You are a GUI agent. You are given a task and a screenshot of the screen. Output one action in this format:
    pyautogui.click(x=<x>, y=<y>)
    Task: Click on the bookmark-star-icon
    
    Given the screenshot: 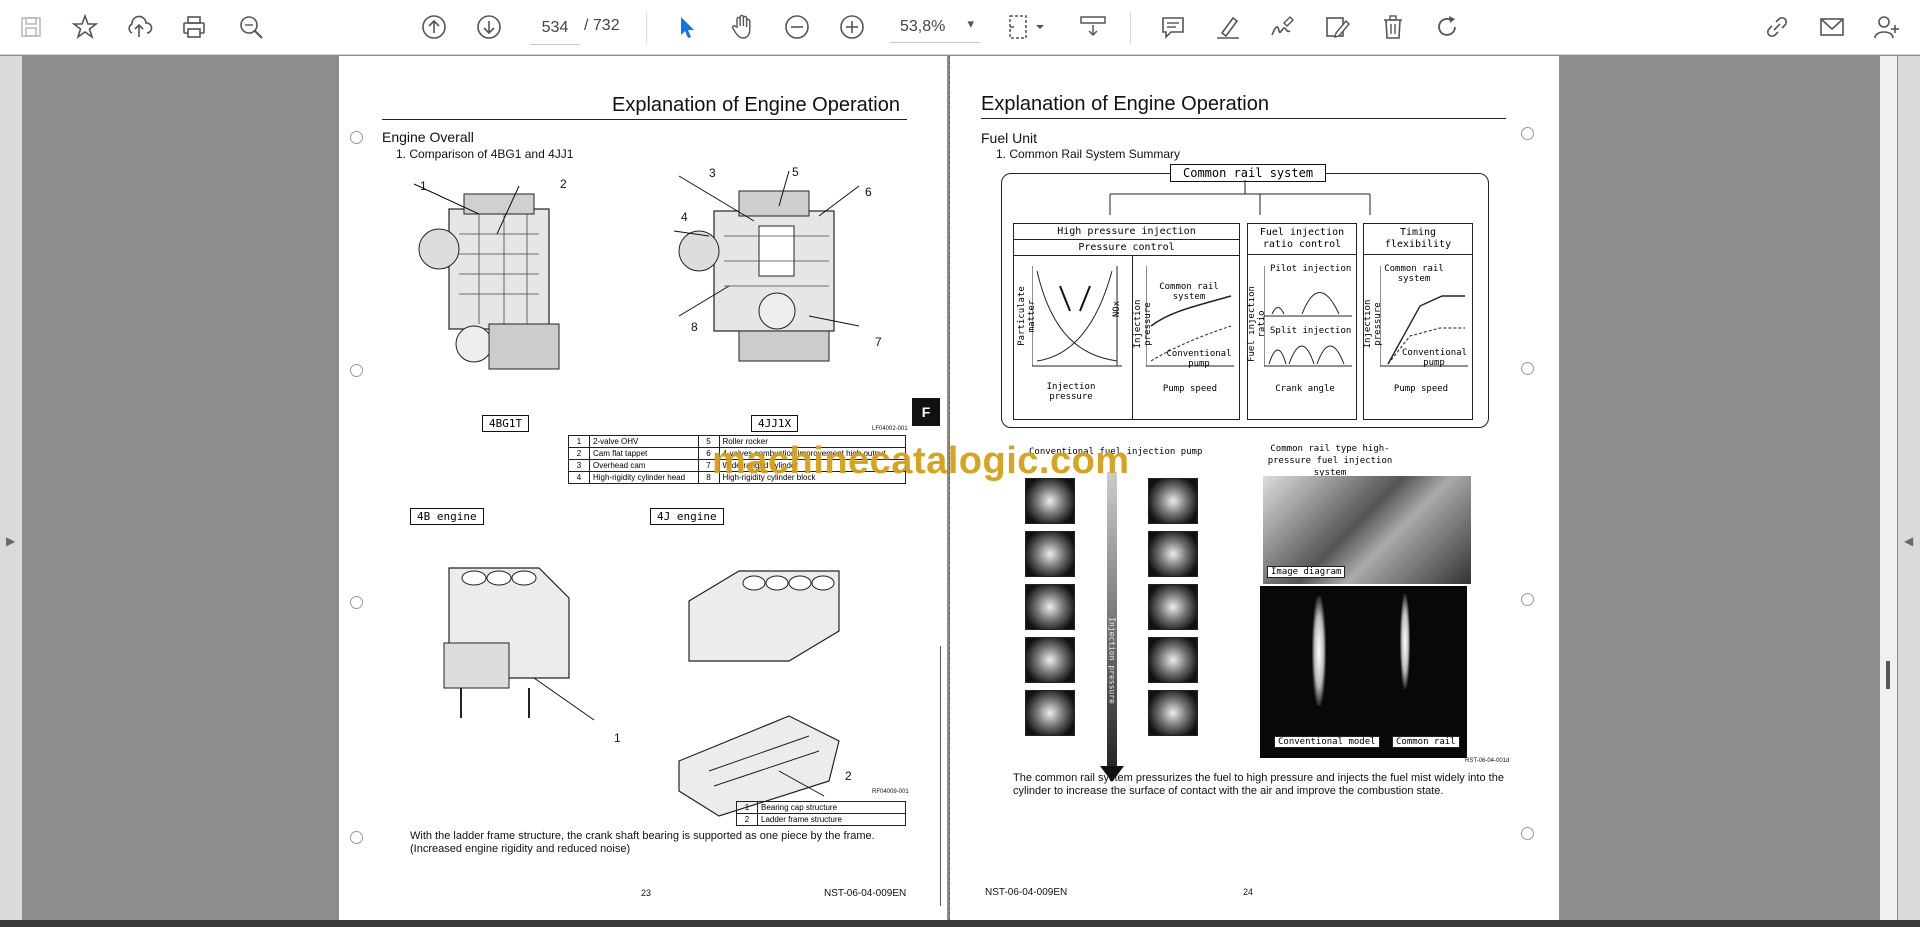 What is the action you would take?
    pyautogui.click(x=85, y=27)
    